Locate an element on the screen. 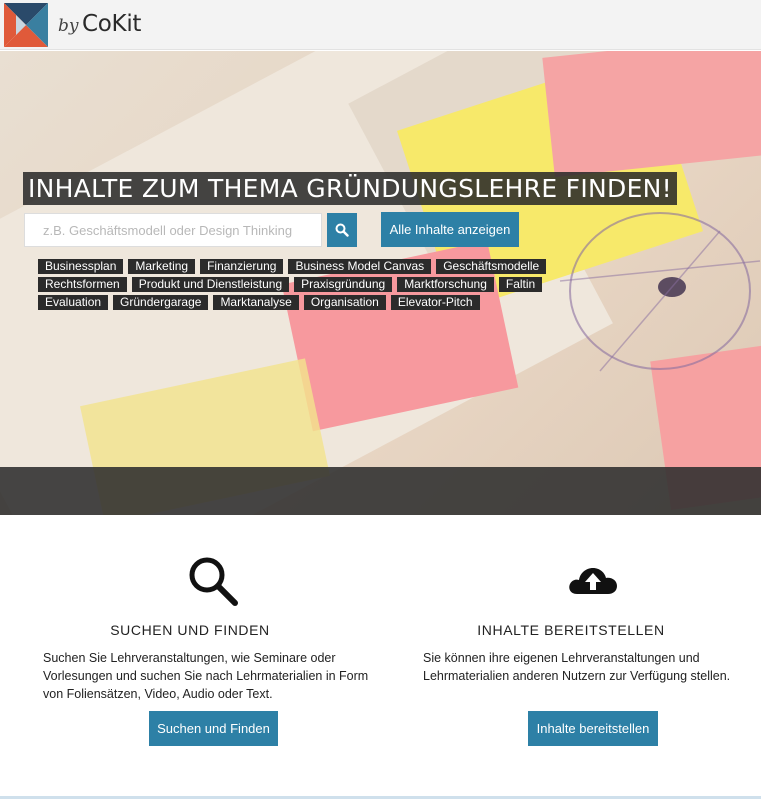 This screenshot has height=799, width=761. tag-link: Praxisgründung is located at coordinates (343, 284).